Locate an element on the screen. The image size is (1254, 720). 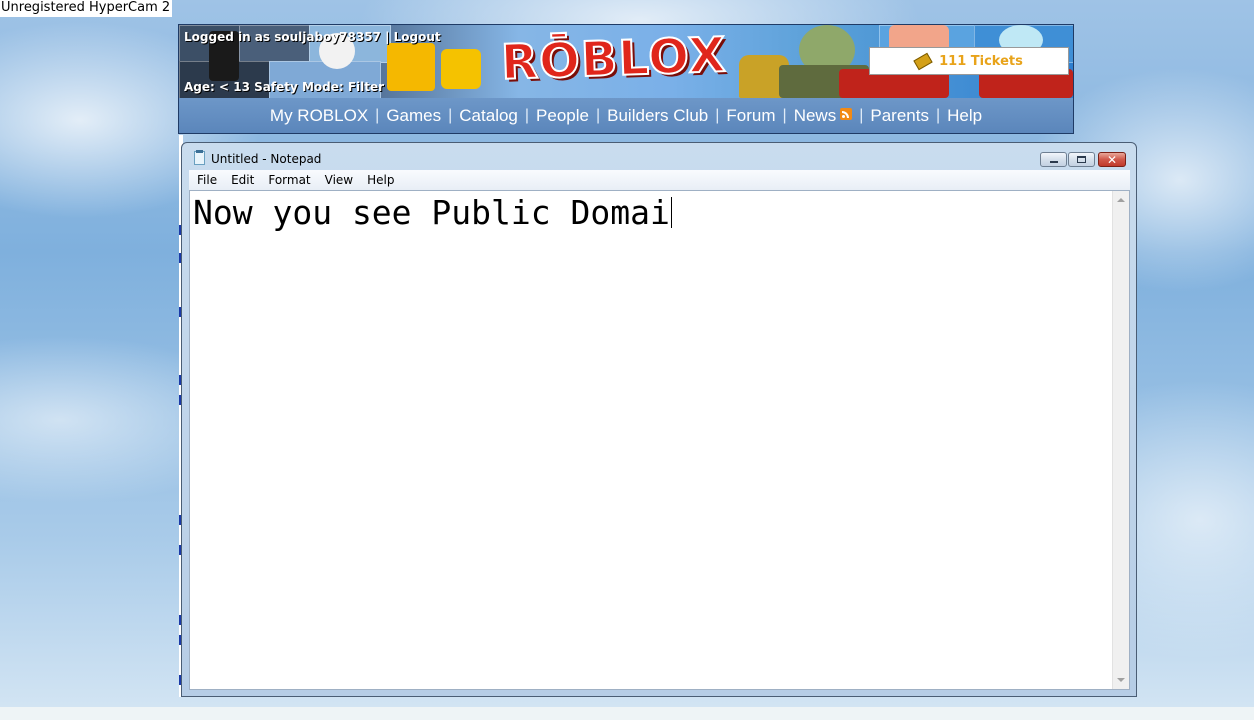
notepad-text-content: Now you see Public Domai is located at coordinates (431, 212).